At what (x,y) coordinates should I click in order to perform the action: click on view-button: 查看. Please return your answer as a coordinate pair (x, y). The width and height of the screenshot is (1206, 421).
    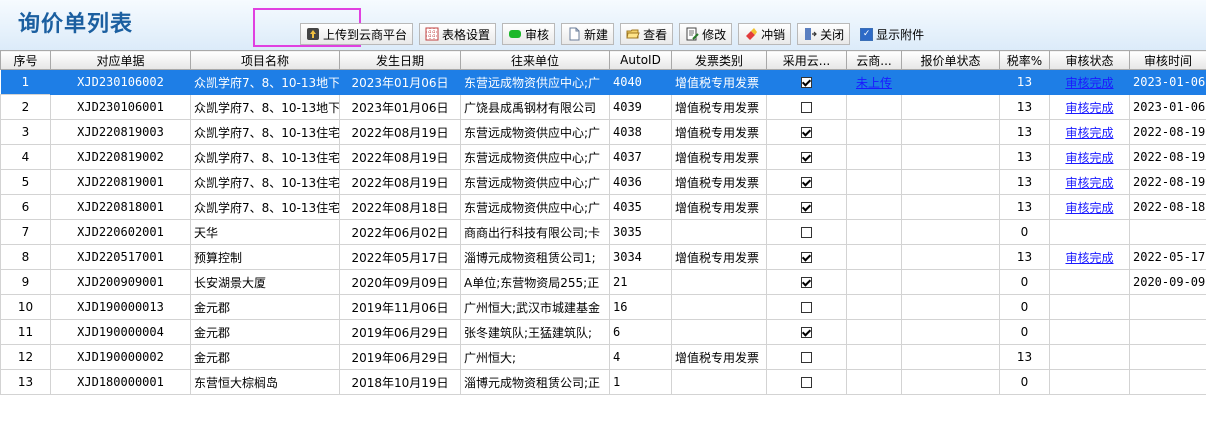
    Looking at the image, I should click on (647, 34).